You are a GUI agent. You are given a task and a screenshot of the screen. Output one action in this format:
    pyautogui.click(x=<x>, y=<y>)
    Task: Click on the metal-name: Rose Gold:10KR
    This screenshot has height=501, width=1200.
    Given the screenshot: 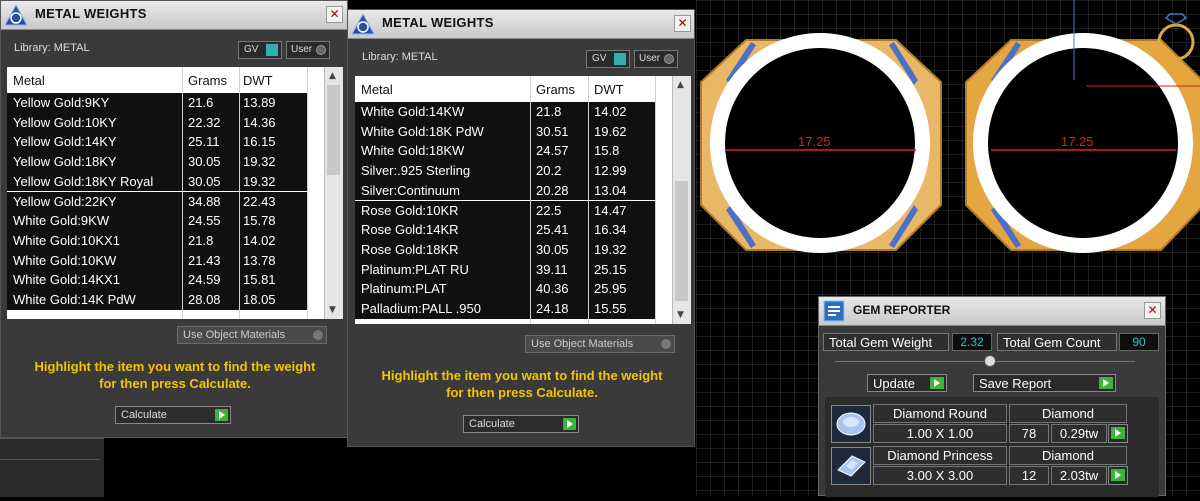 What is the action you would take?
    pyautogui.click(x=410, y=210)
    